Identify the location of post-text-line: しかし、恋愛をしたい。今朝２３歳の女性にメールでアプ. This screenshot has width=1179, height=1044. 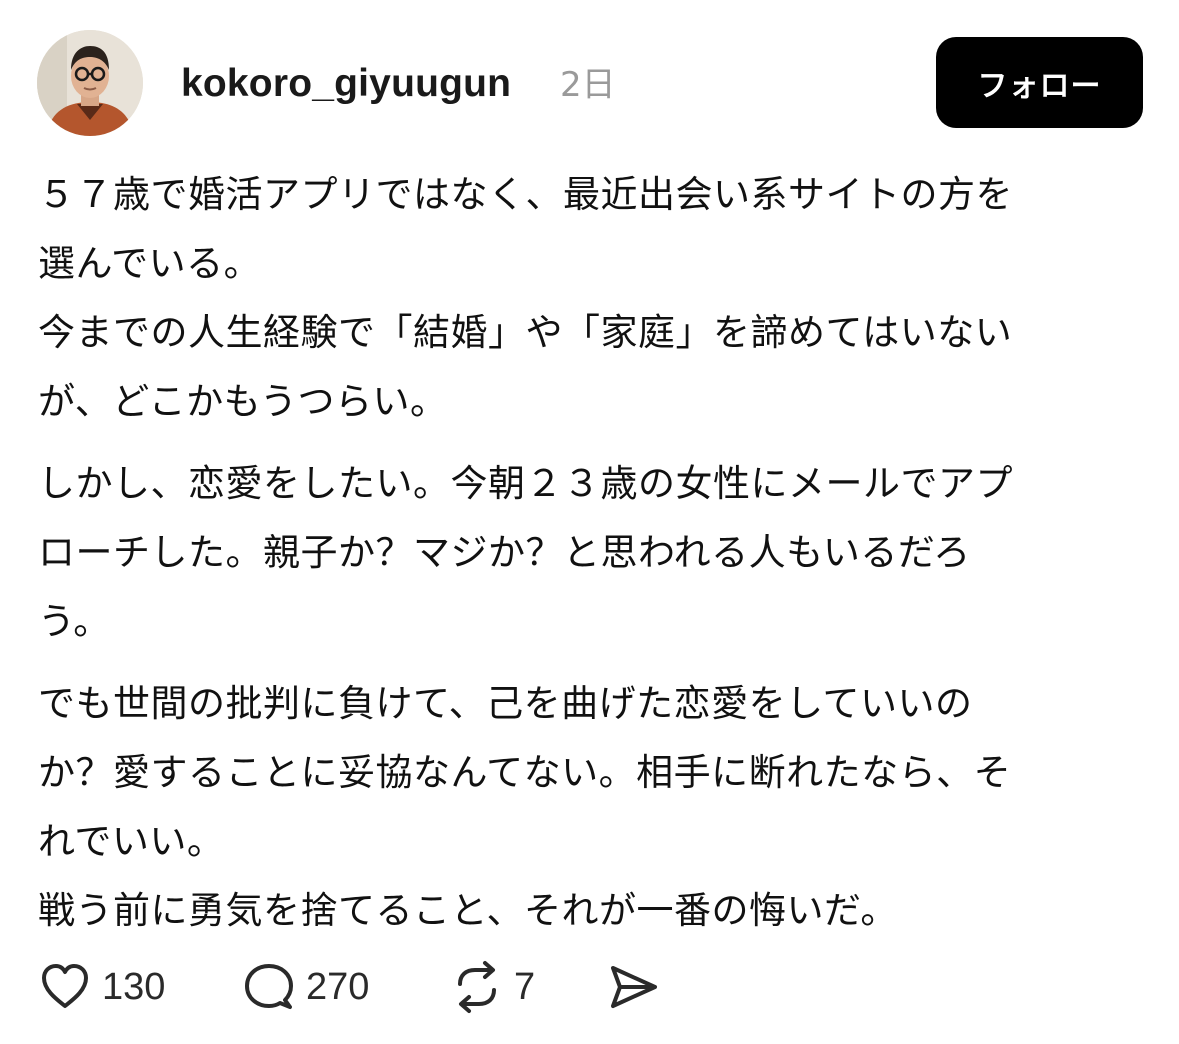
(525, 483).